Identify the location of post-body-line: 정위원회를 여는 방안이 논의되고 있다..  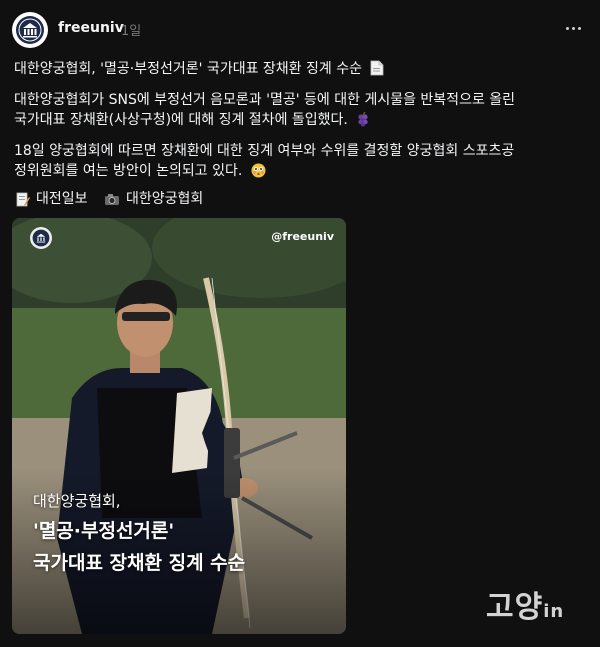
(140, 171).